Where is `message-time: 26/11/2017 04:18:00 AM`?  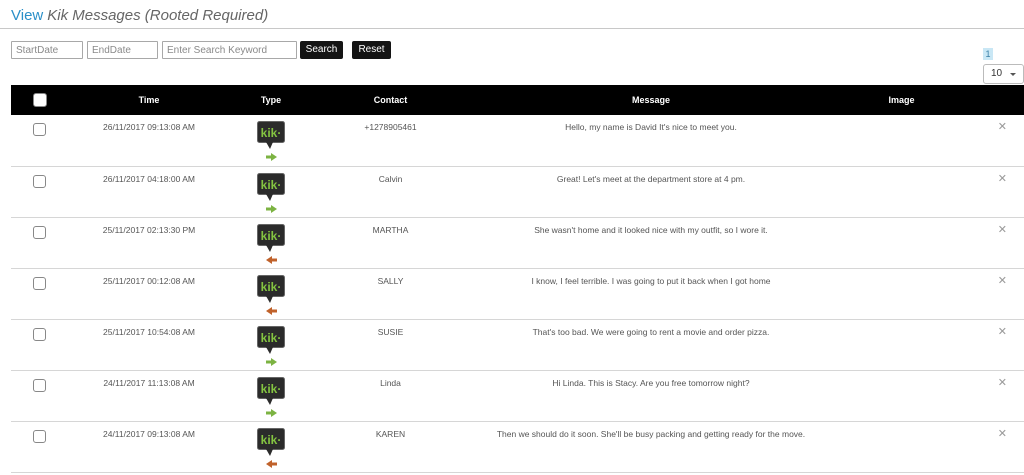
message-time: 26/11/2017 04:18:00 AM is located at coordinates (148, 178).